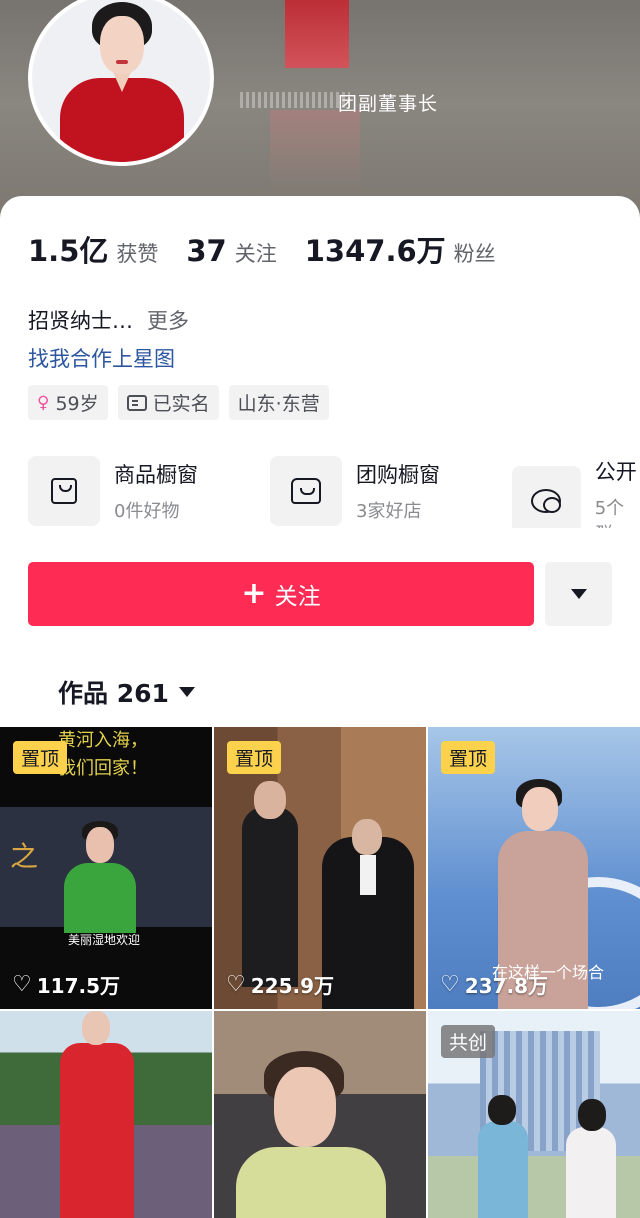 This screenshot has width=640, height=1218. Describe the element at coordinates (156, 475) in the screenshot. I see `product-showcase-title: 商品橱窗` at that location.